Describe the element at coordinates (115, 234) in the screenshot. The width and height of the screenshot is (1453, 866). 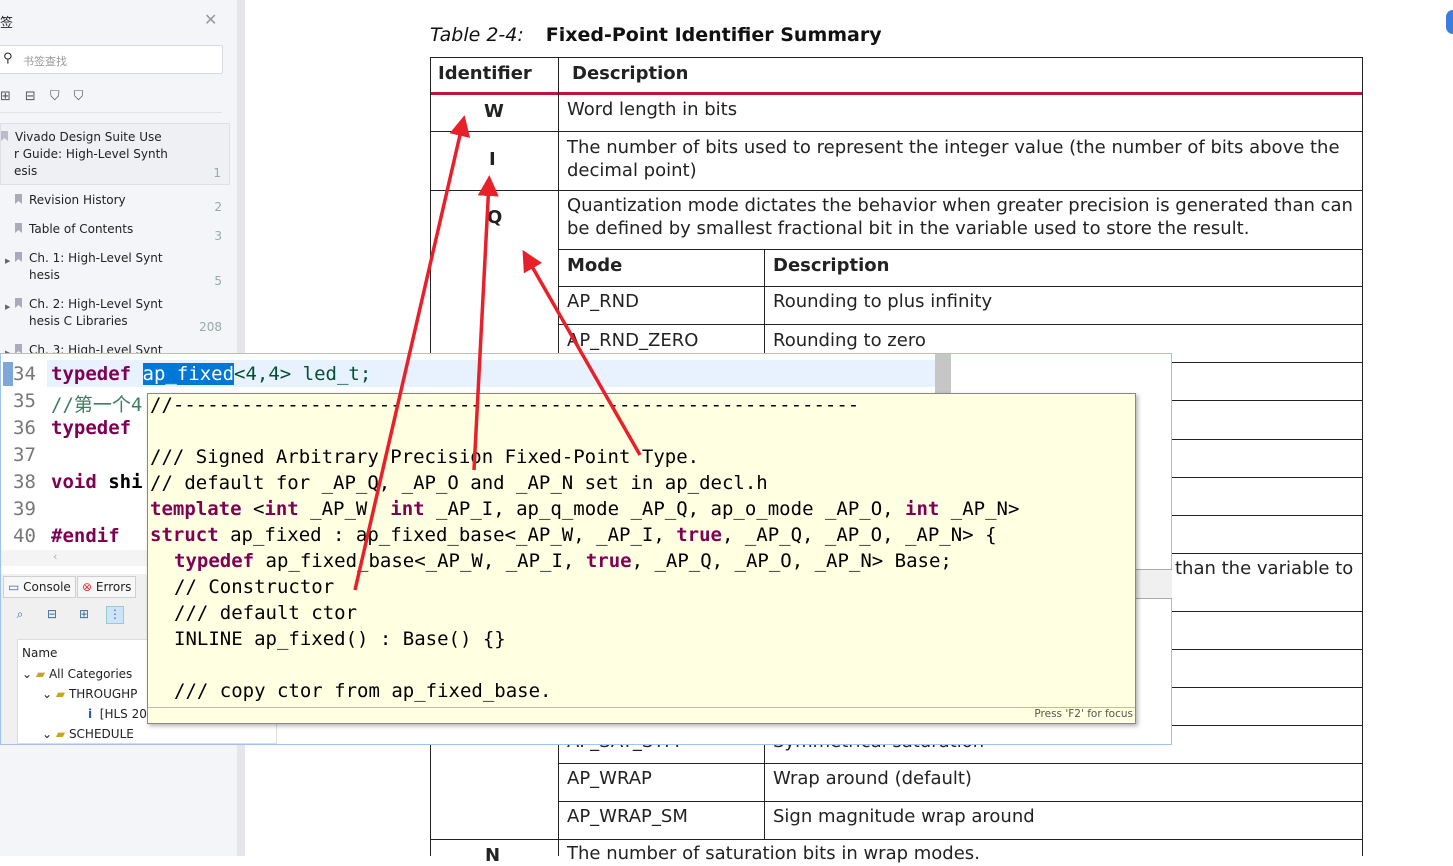
I see `bookmark-item: Table of Contents 3` at that location.